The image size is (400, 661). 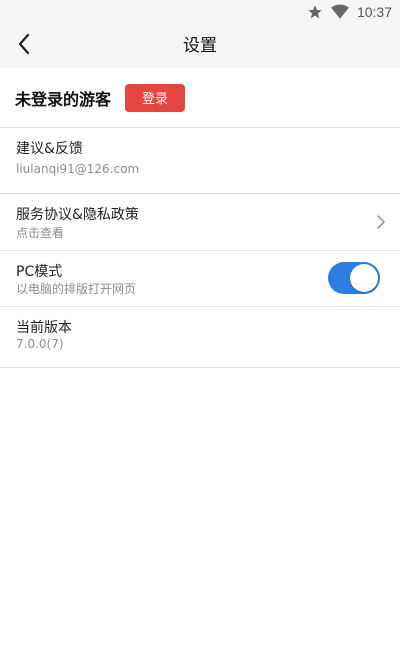 What do you see at coordinates (44, 328) in the screenshot?
I see `item-title-version: 当前版本` at bounding box center [44, 328].